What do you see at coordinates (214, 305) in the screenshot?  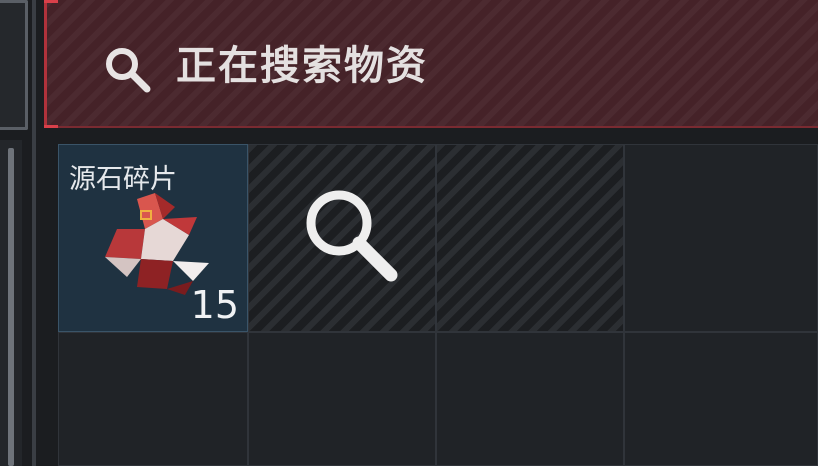 I see `item-count: 15` at bounding box center [214, 305].